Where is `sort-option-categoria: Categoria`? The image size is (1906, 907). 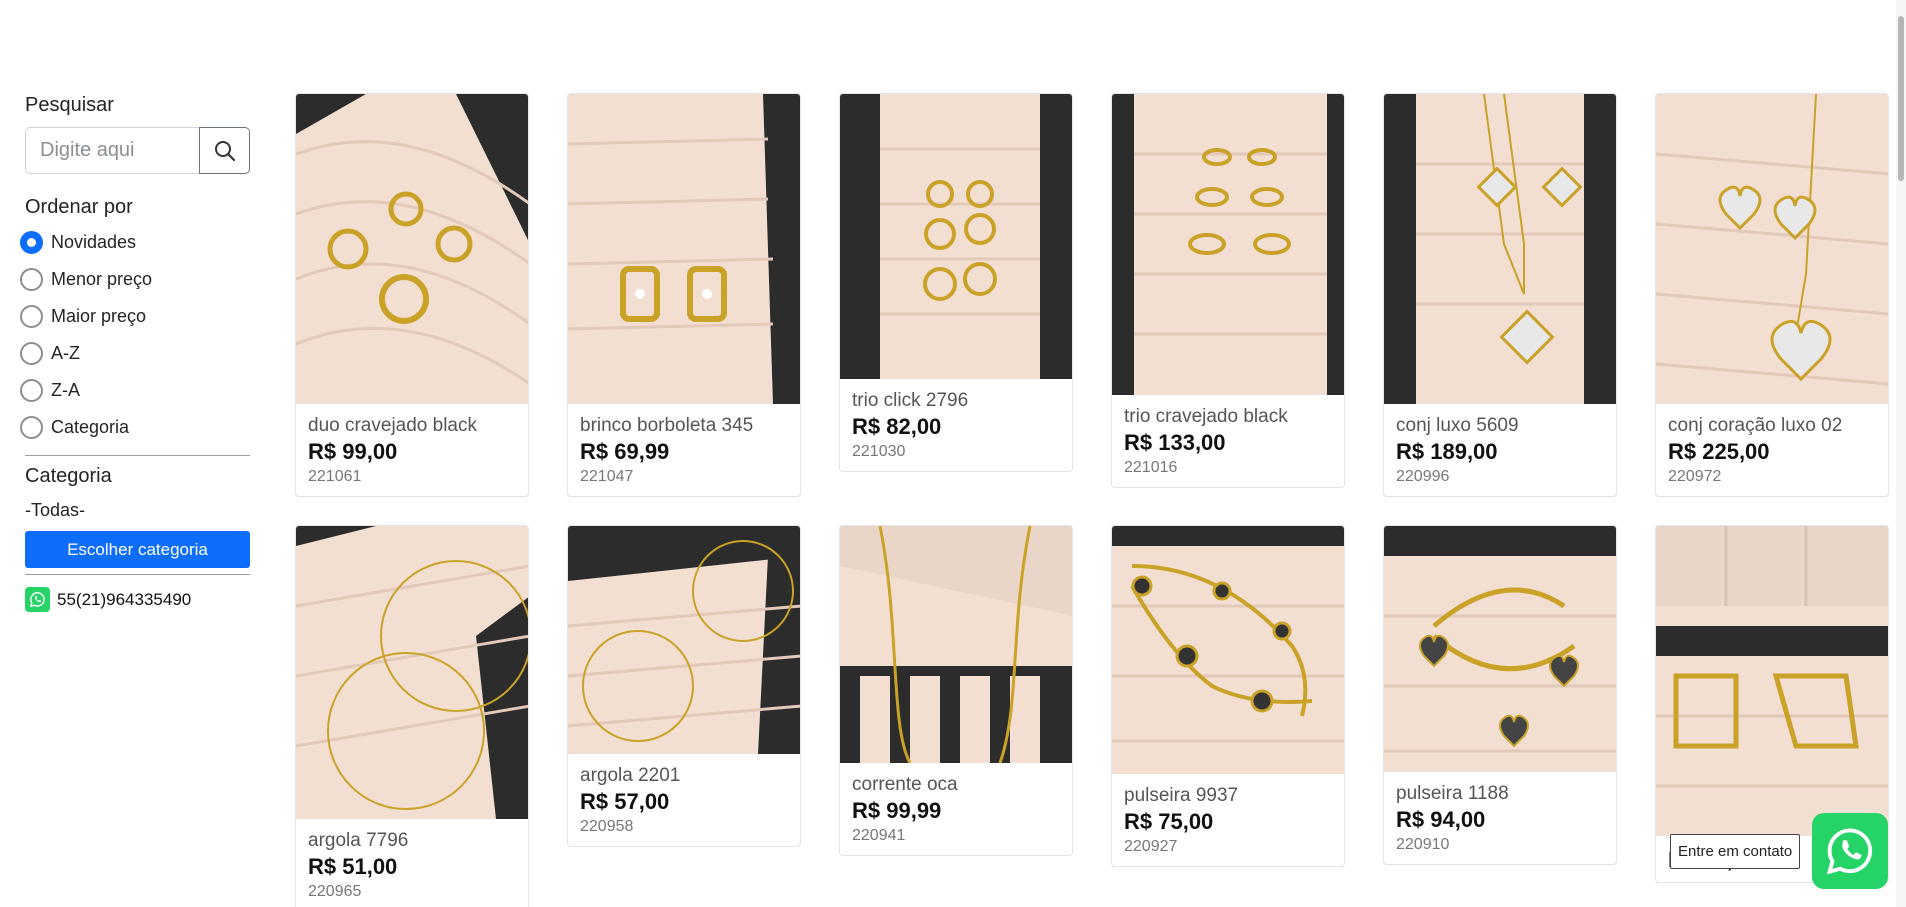 sort-option-categoria: Categoria is located at coordinates (74, 427).